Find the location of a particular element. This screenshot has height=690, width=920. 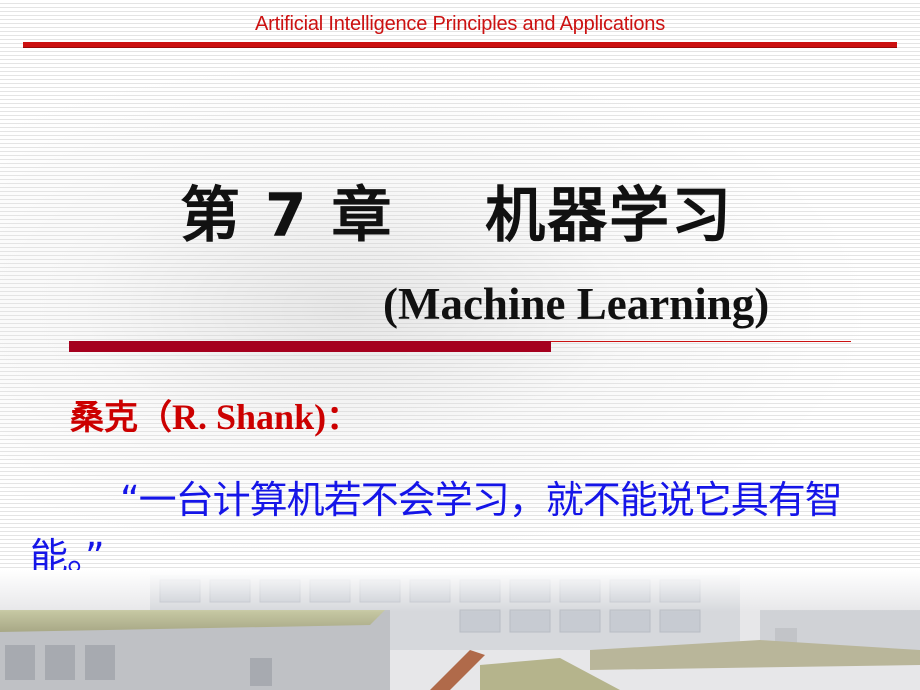

speaker-name-zh: 桑克（ is located at coordinates (121, 418).